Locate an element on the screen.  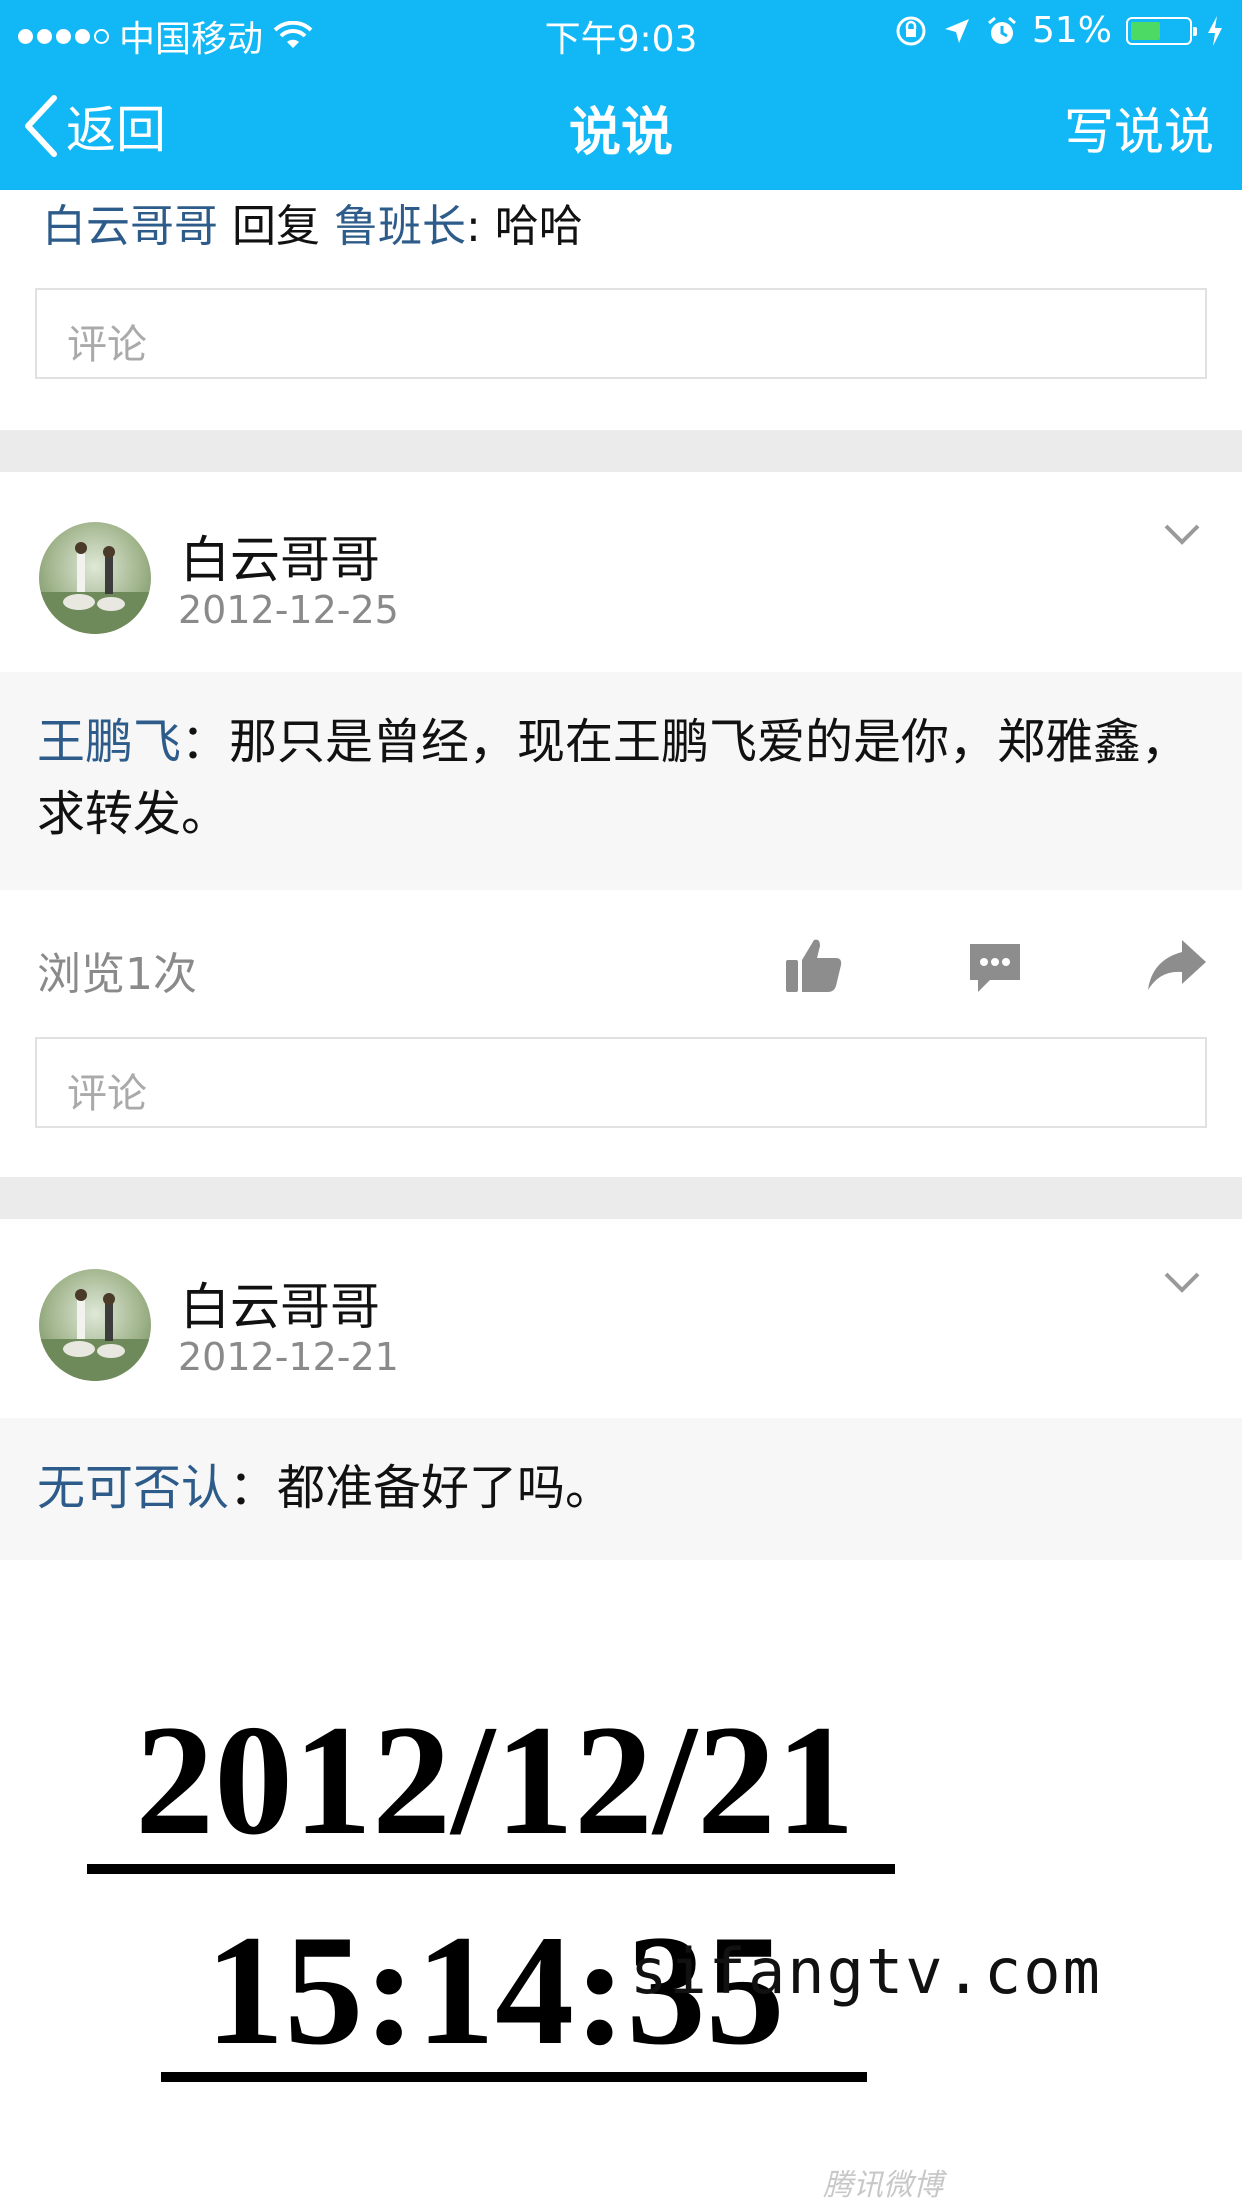
page-title: 说说 is located at coordinates (620, 133).